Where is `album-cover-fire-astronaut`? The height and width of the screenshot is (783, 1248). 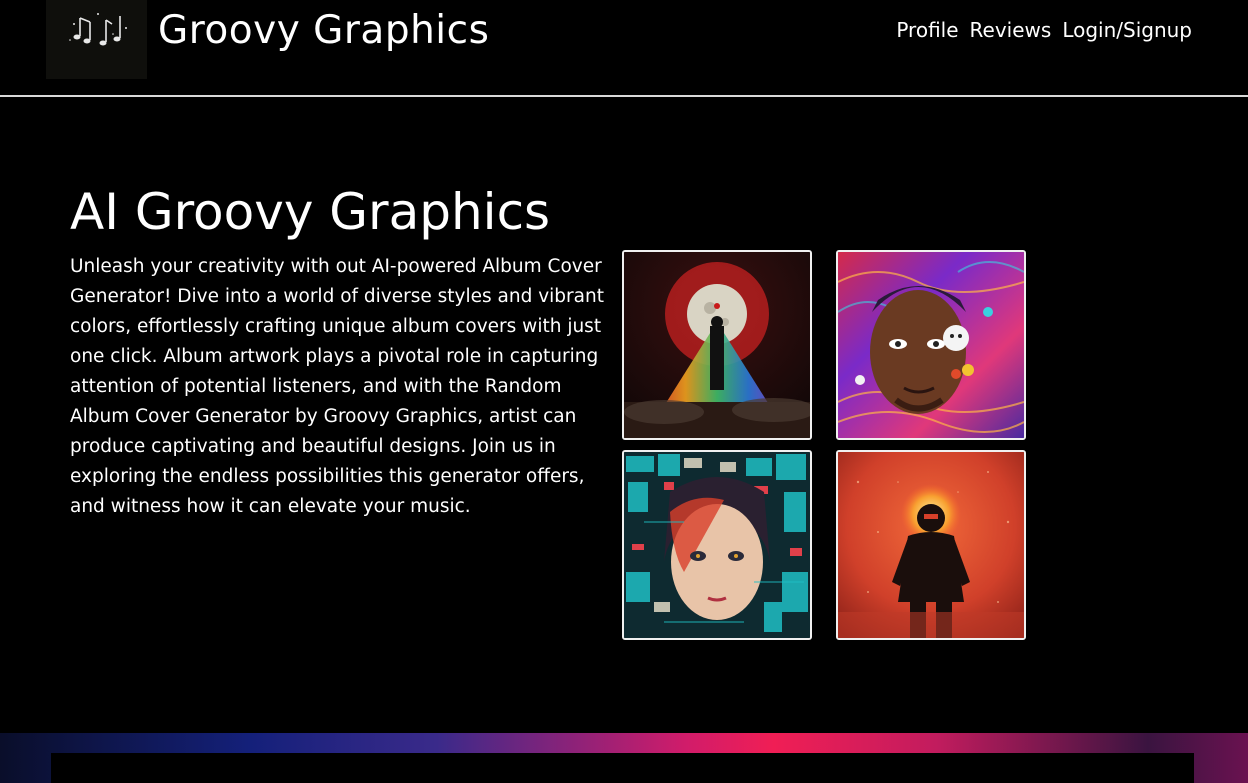
album-cover-fire-astronaut is located at coordinates (931, 545).